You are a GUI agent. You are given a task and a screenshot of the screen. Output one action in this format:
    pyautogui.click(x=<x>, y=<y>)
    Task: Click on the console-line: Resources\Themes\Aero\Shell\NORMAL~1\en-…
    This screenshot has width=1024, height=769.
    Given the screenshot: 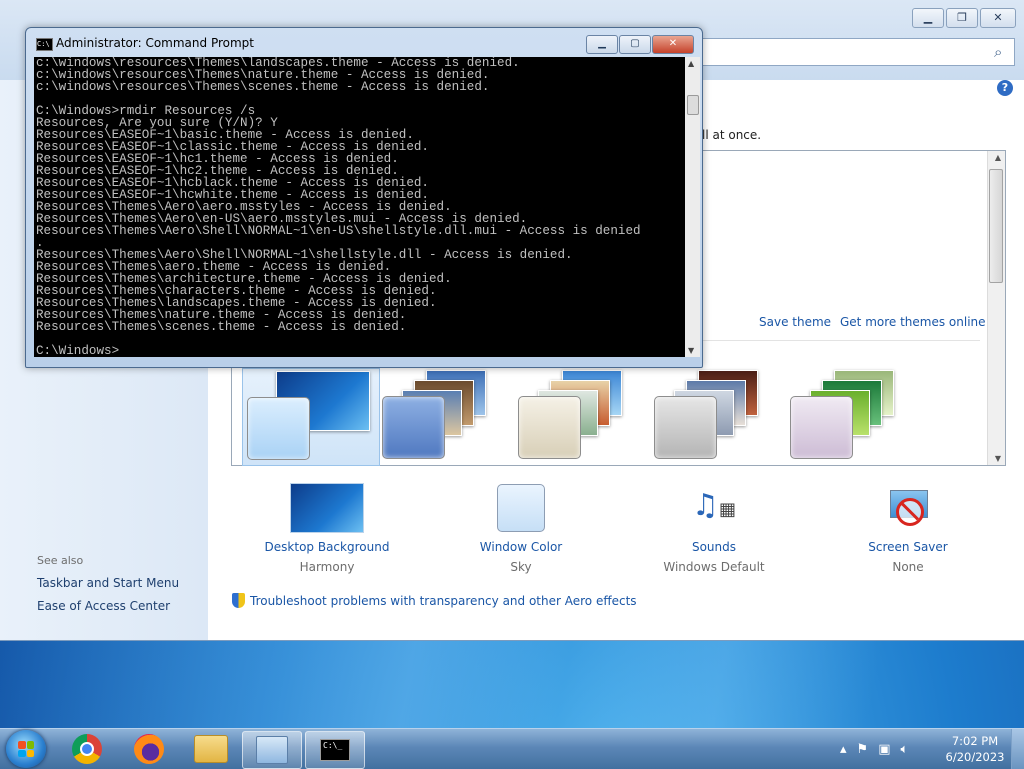 What is the action you would take?
    pyautogui.click(x=338, y=231)
    